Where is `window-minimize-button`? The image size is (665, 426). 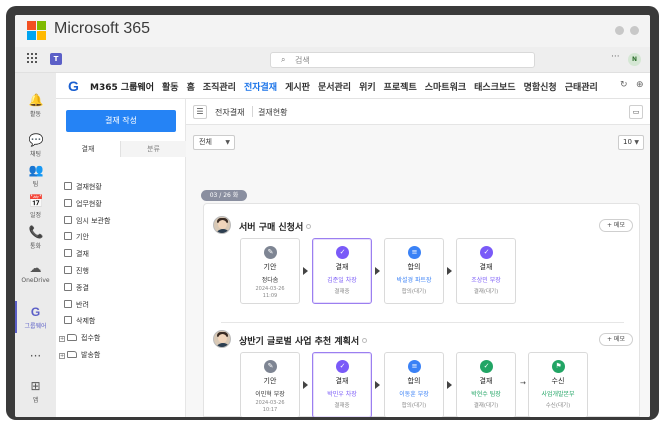
window-minimize-button is located at coordinates (619, 30).